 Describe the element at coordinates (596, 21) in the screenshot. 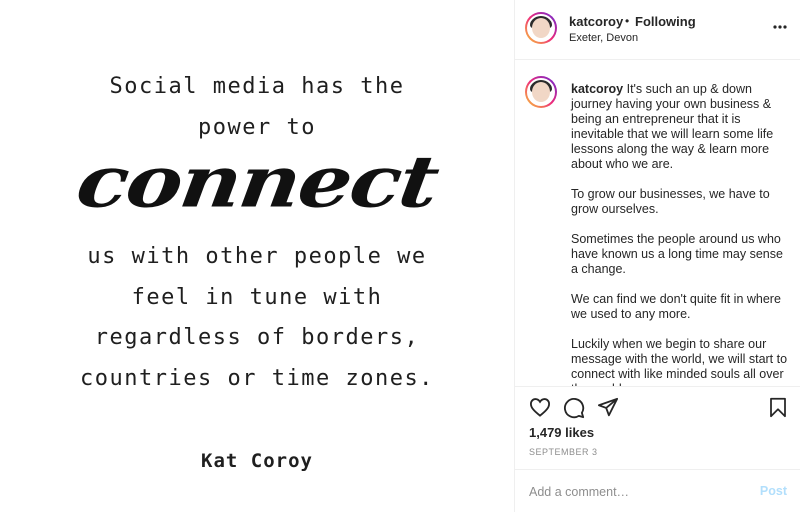

I see `username-link: katcoroy` at that location.